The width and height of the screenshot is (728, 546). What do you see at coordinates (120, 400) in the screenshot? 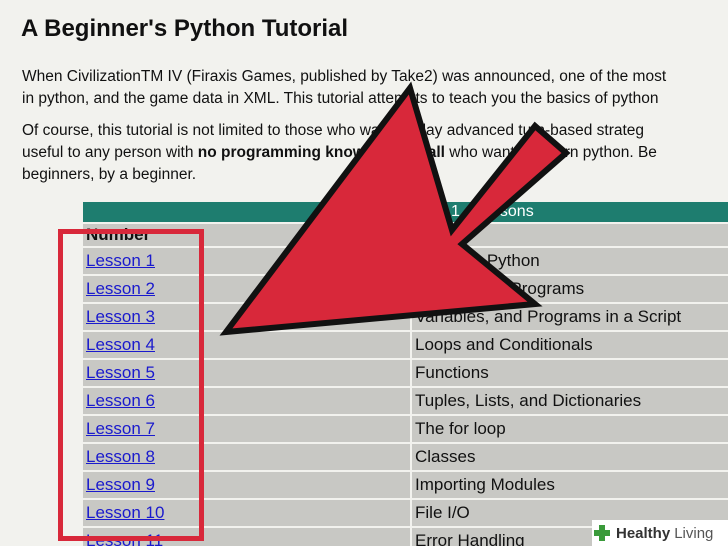
I see `lesson-link: Lesson 6` at bounding box center [120, 400].